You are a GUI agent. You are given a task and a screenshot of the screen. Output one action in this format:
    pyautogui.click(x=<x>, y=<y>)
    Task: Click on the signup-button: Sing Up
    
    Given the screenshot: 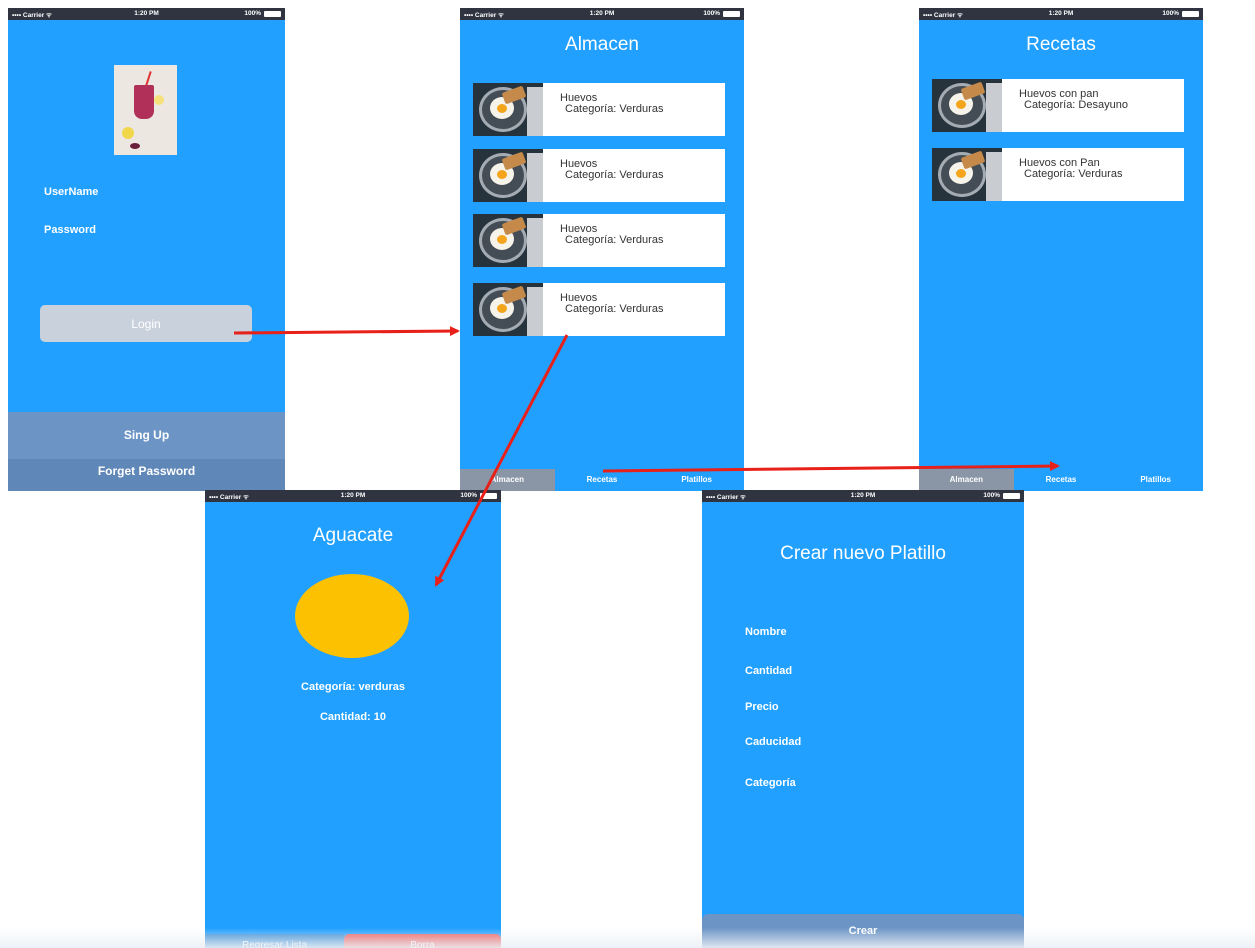 What is the action you would take?
    pyautogui.click(x=146, y=435)
    